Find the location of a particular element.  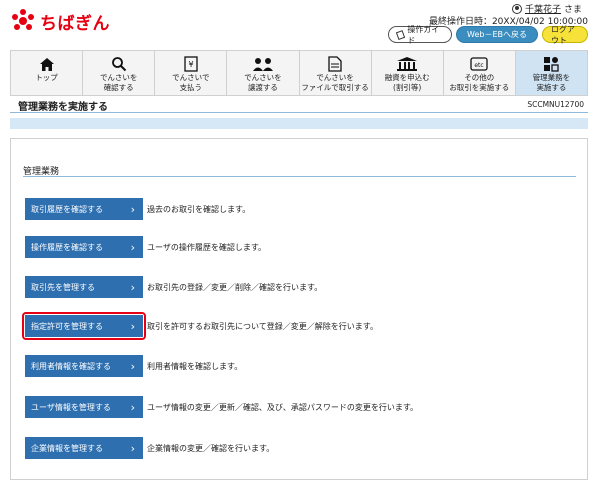

file-icon is located at coordinates (335, 64).